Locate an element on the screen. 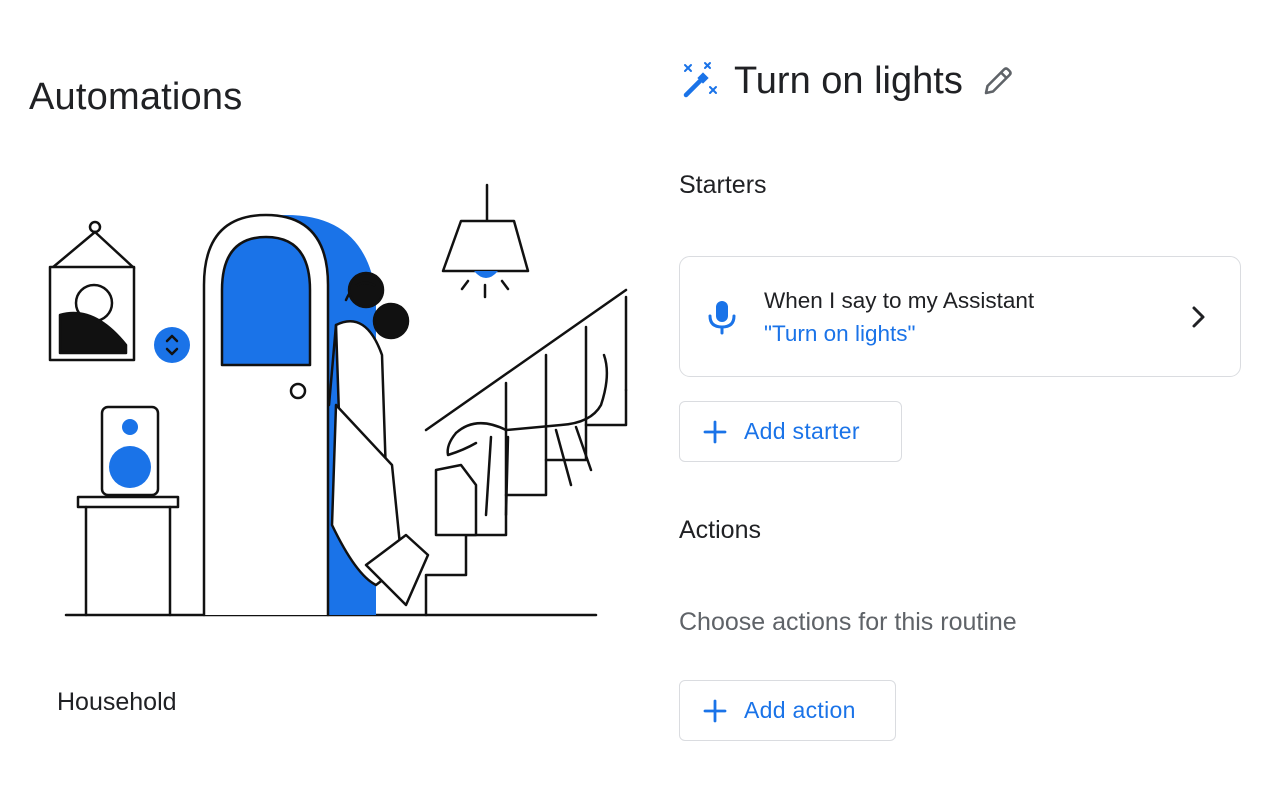 This screenshot has width=1284, height=800. microphone-icon is located at coordinates (722, 318).